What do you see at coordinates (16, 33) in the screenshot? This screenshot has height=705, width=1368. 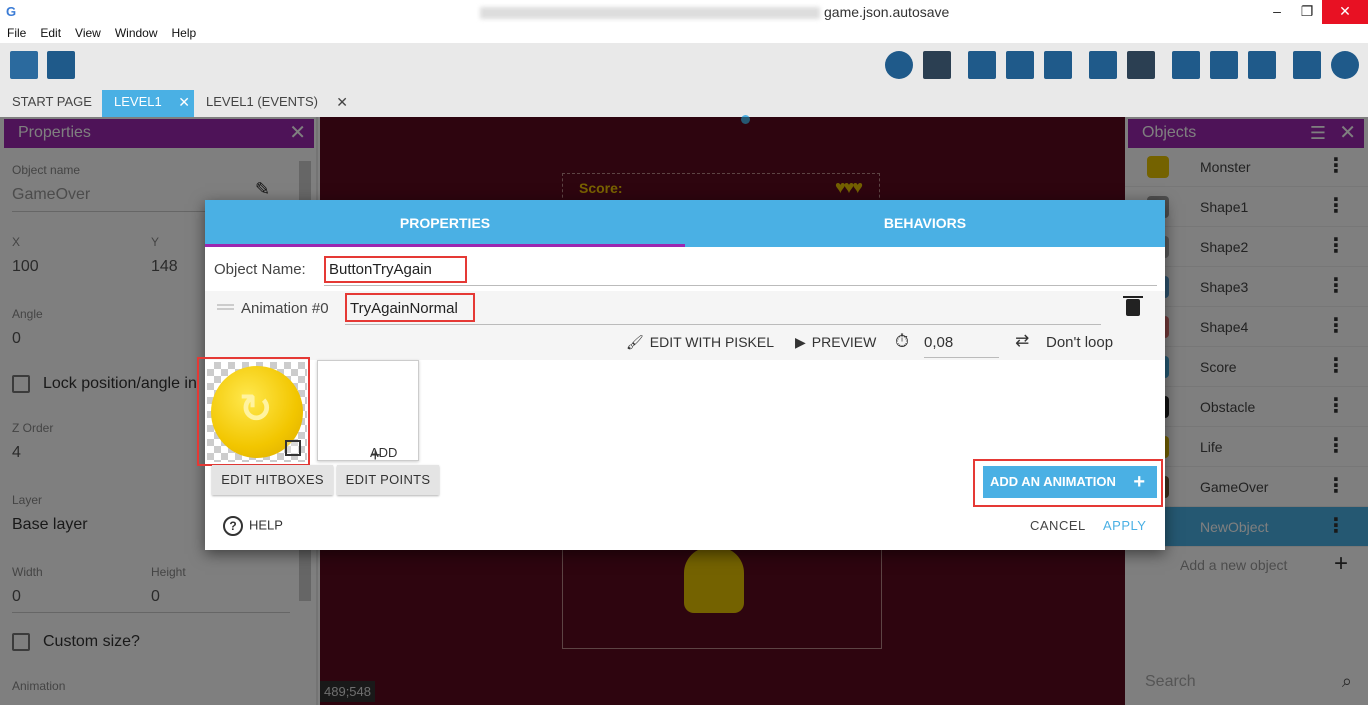 I see `menu-file: File` at bounding box center [16, 33].